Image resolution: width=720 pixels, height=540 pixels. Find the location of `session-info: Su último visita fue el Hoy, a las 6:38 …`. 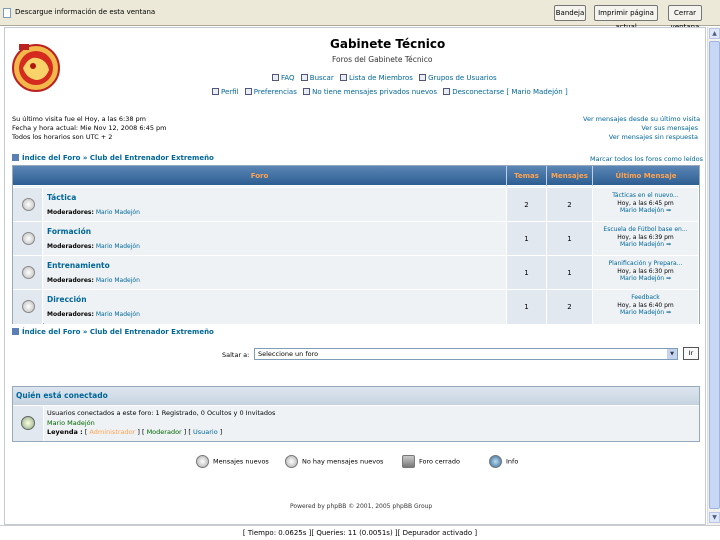

session-info: Su último visita fue el Hoy, a las 6:38 … is located at coordinates (89, 128).